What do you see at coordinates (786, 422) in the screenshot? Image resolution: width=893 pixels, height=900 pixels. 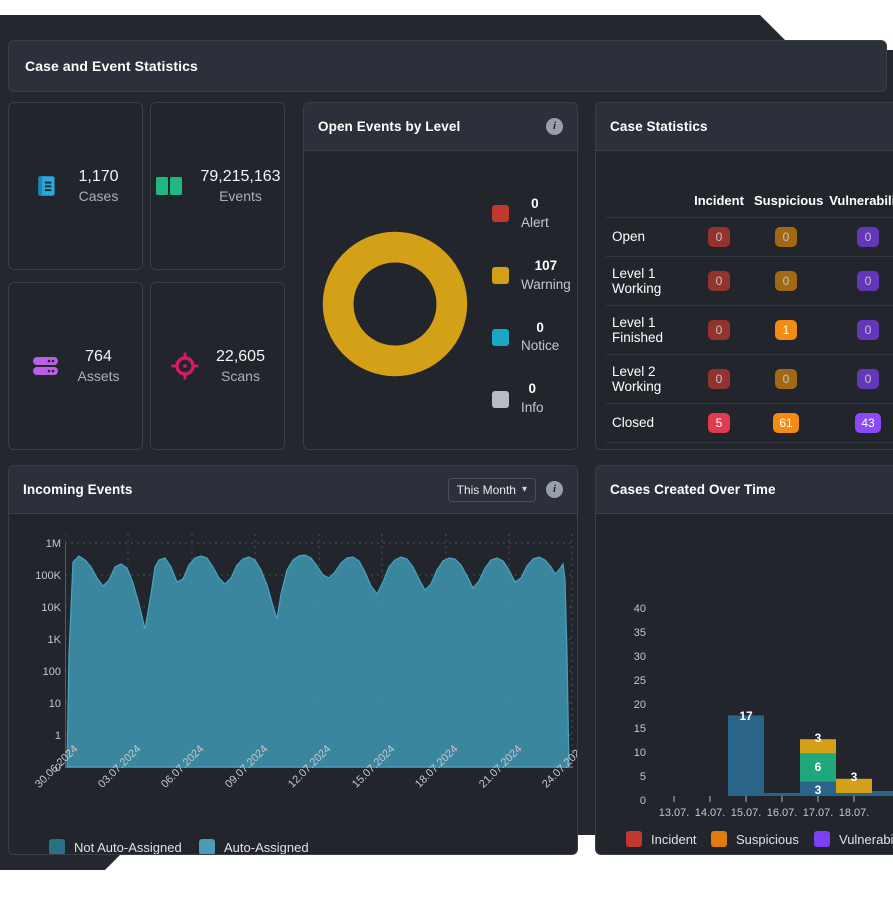 I see `cell-suspicious: 61` at bounding box center [786, 422].